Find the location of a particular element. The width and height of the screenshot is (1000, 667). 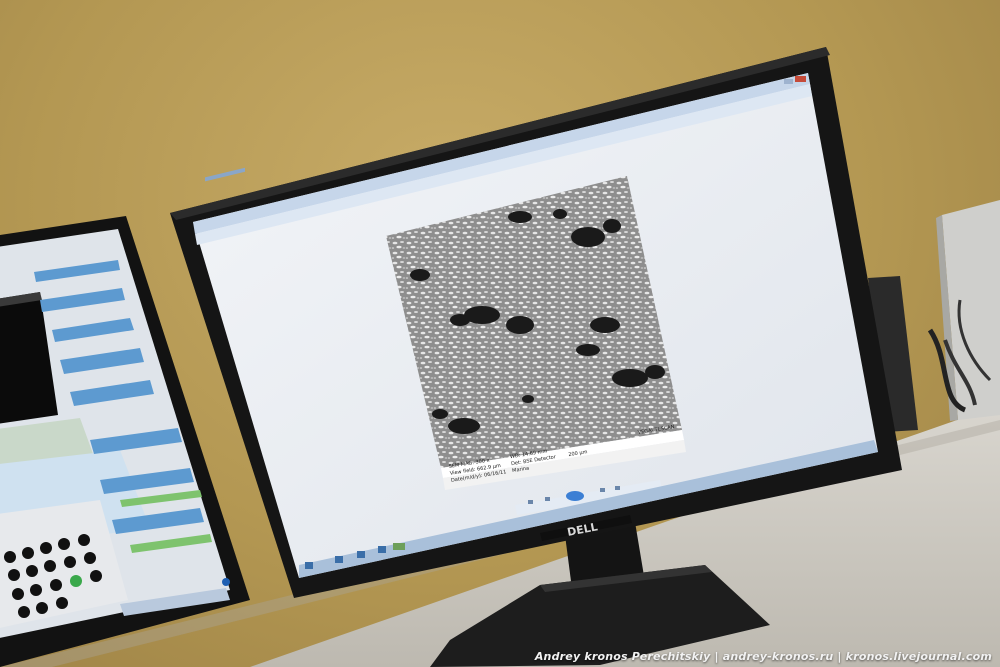

viewer-play-button is located at coordinates (575, 496).